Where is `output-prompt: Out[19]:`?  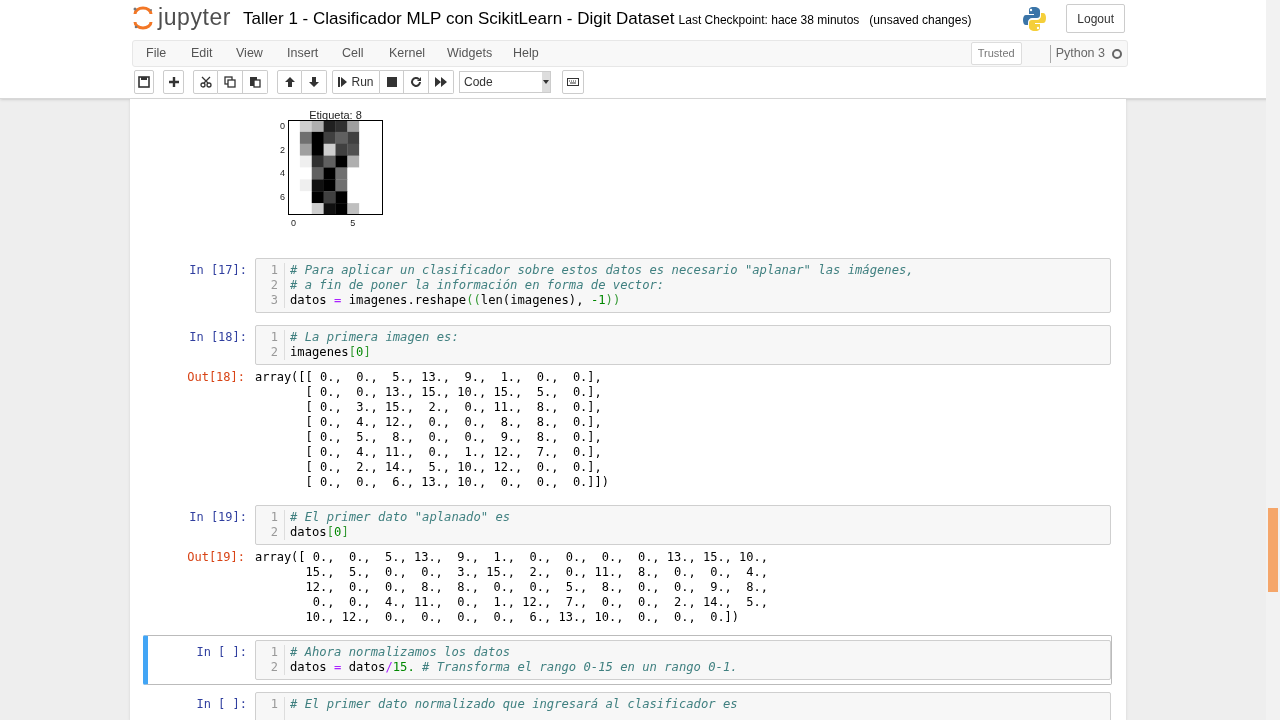 output-prompt: Out[19]: is located at coordinates (216, 557).